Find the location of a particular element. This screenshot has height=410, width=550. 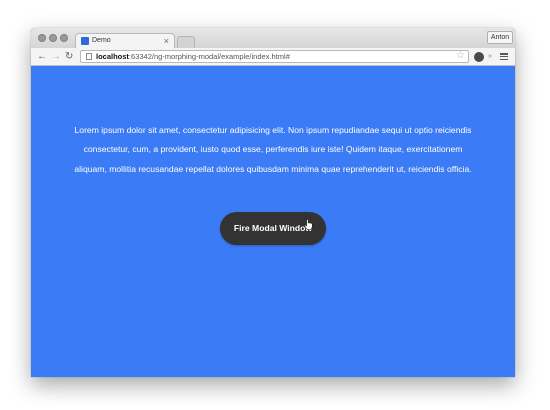

page-icon is located at coordinates (89, 56).